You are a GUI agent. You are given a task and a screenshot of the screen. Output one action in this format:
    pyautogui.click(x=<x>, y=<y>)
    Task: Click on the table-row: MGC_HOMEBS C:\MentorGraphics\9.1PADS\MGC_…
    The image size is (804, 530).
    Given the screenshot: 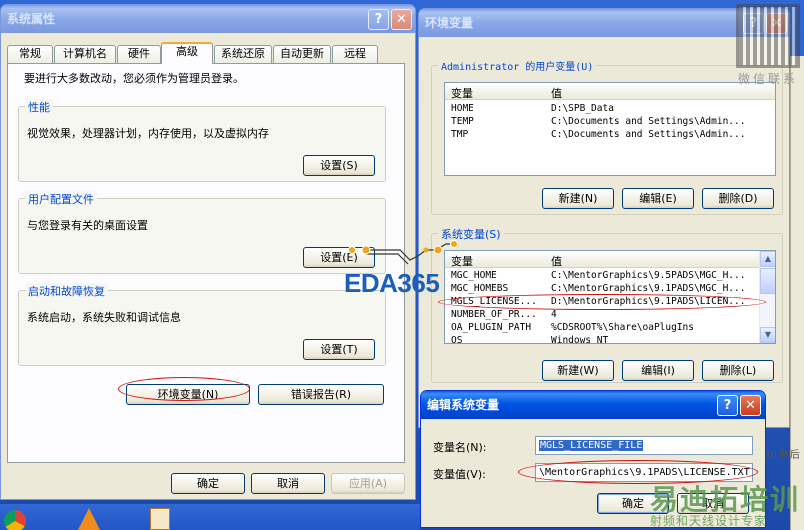 What is the action you would take?
    pyautogui.click(x=610, y=289)
    